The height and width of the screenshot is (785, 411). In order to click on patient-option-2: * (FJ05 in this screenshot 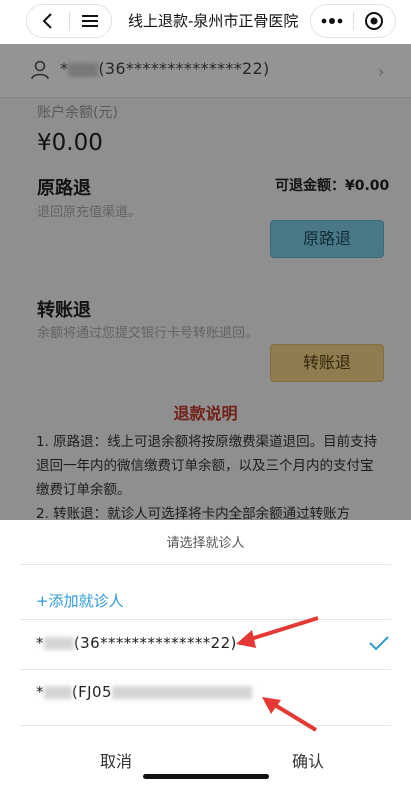, I will do `click(144, 692)`.